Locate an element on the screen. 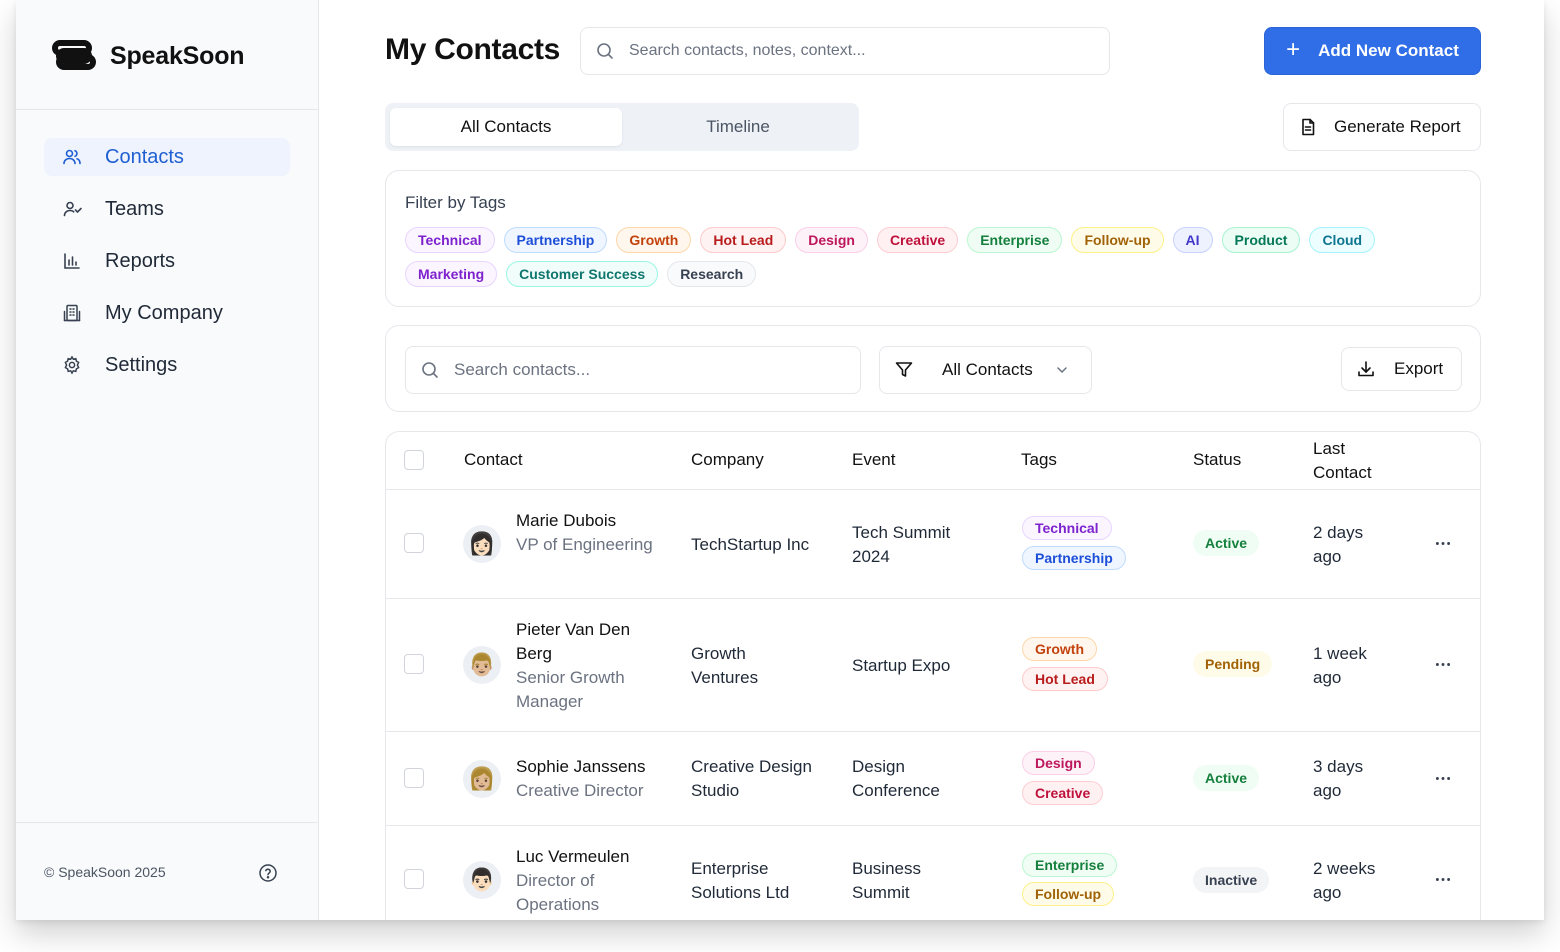 Image resolution: width=1560 pixels, height=952 pixels. filter-tag: Follow-up is located at coordinates (1117, 240).